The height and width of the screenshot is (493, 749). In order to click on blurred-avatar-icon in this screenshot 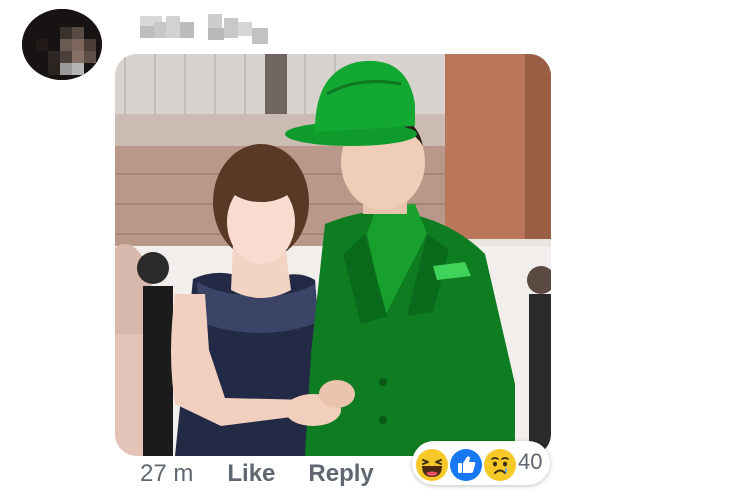, I will do `click(62, 44)`.